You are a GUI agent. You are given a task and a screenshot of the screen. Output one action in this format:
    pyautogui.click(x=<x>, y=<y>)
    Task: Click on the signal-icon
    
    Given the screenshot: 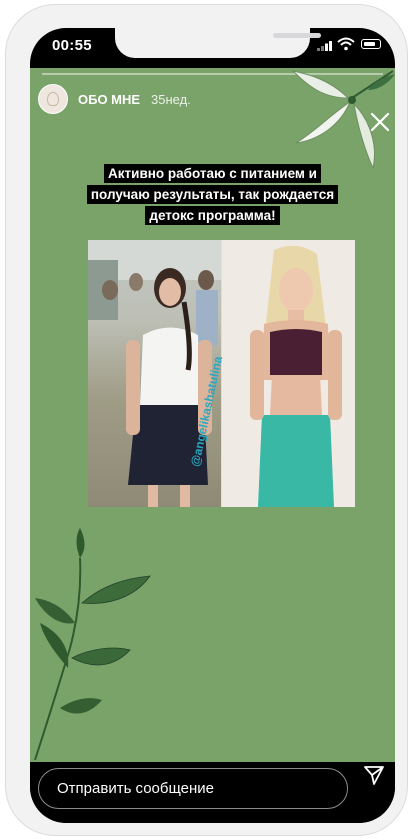 What is the action you would take?
    pyautogui.click(x=324, y=46)
    